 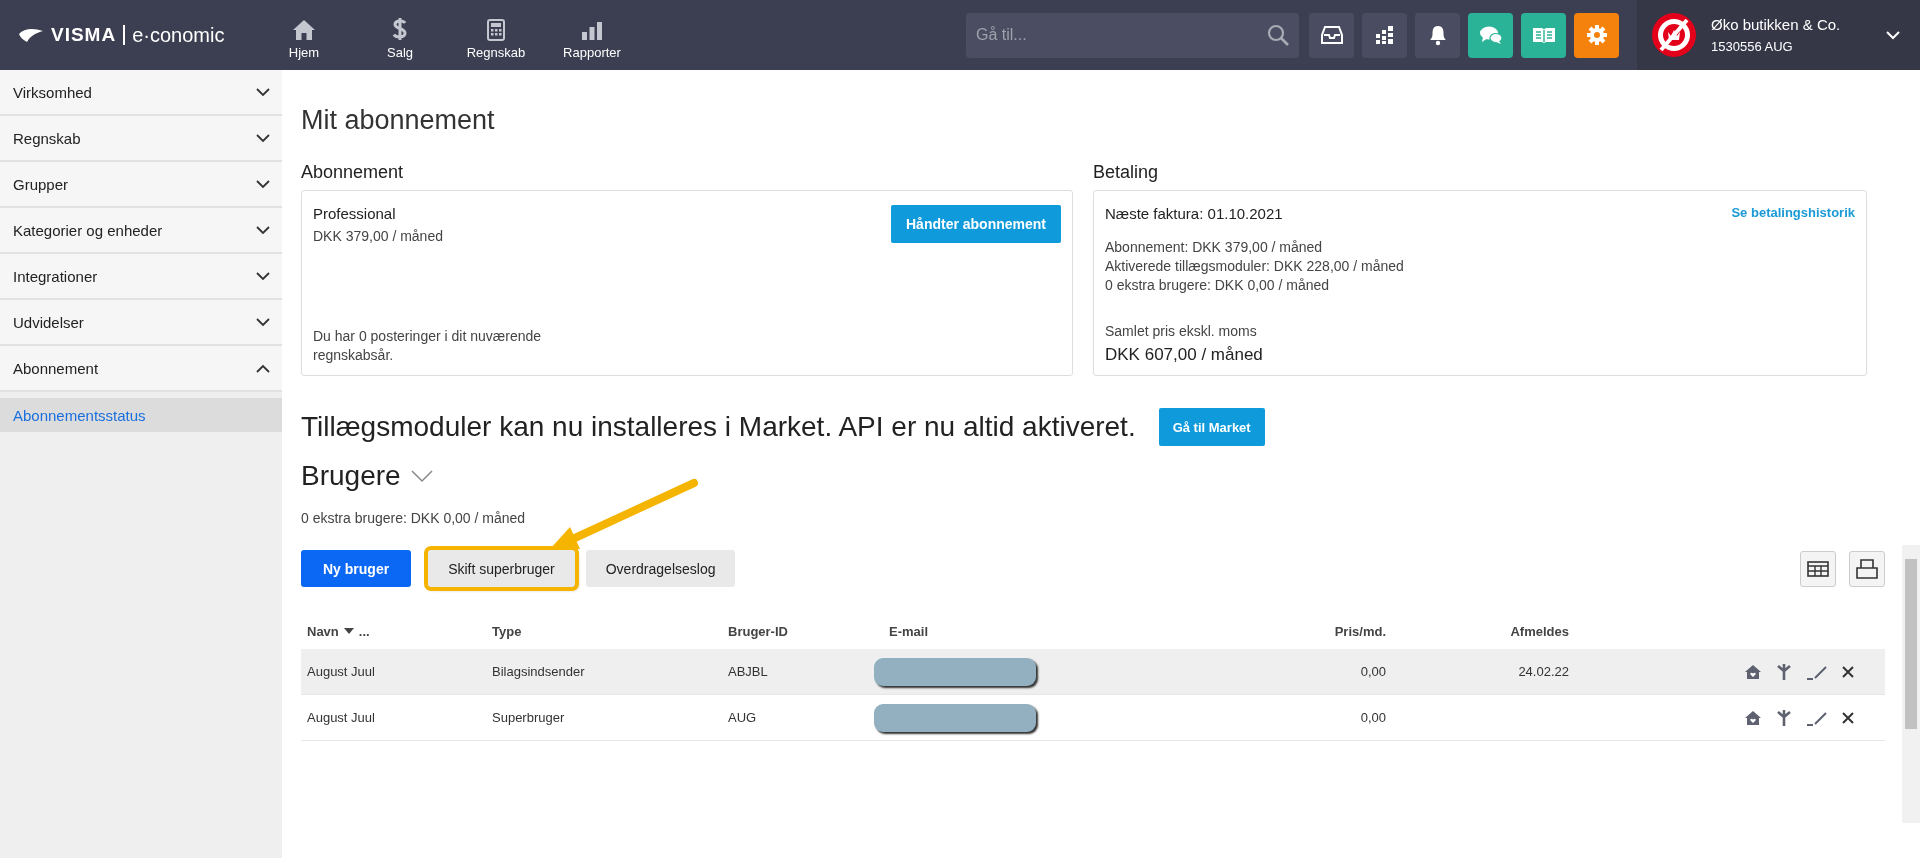 I want to click on total-label: Samlet pris ekskl. moms, so click(x=1181, y=331).